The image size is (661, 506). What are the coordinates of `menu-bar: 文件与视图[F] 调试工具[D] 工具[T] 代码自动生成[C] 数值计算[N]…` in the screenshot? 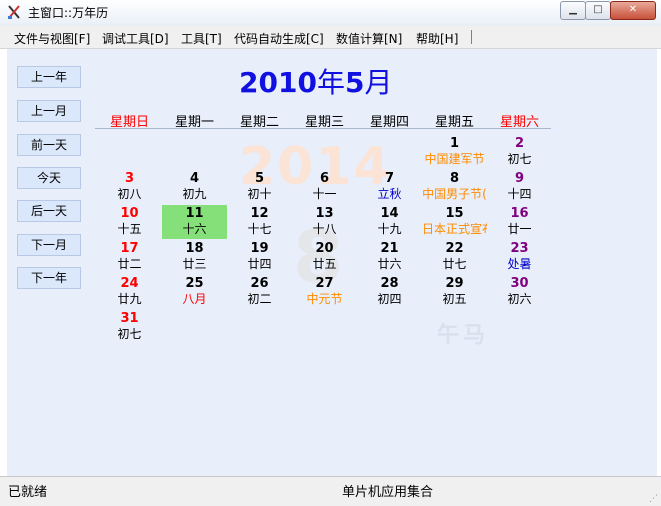 It's located at (330, 37).